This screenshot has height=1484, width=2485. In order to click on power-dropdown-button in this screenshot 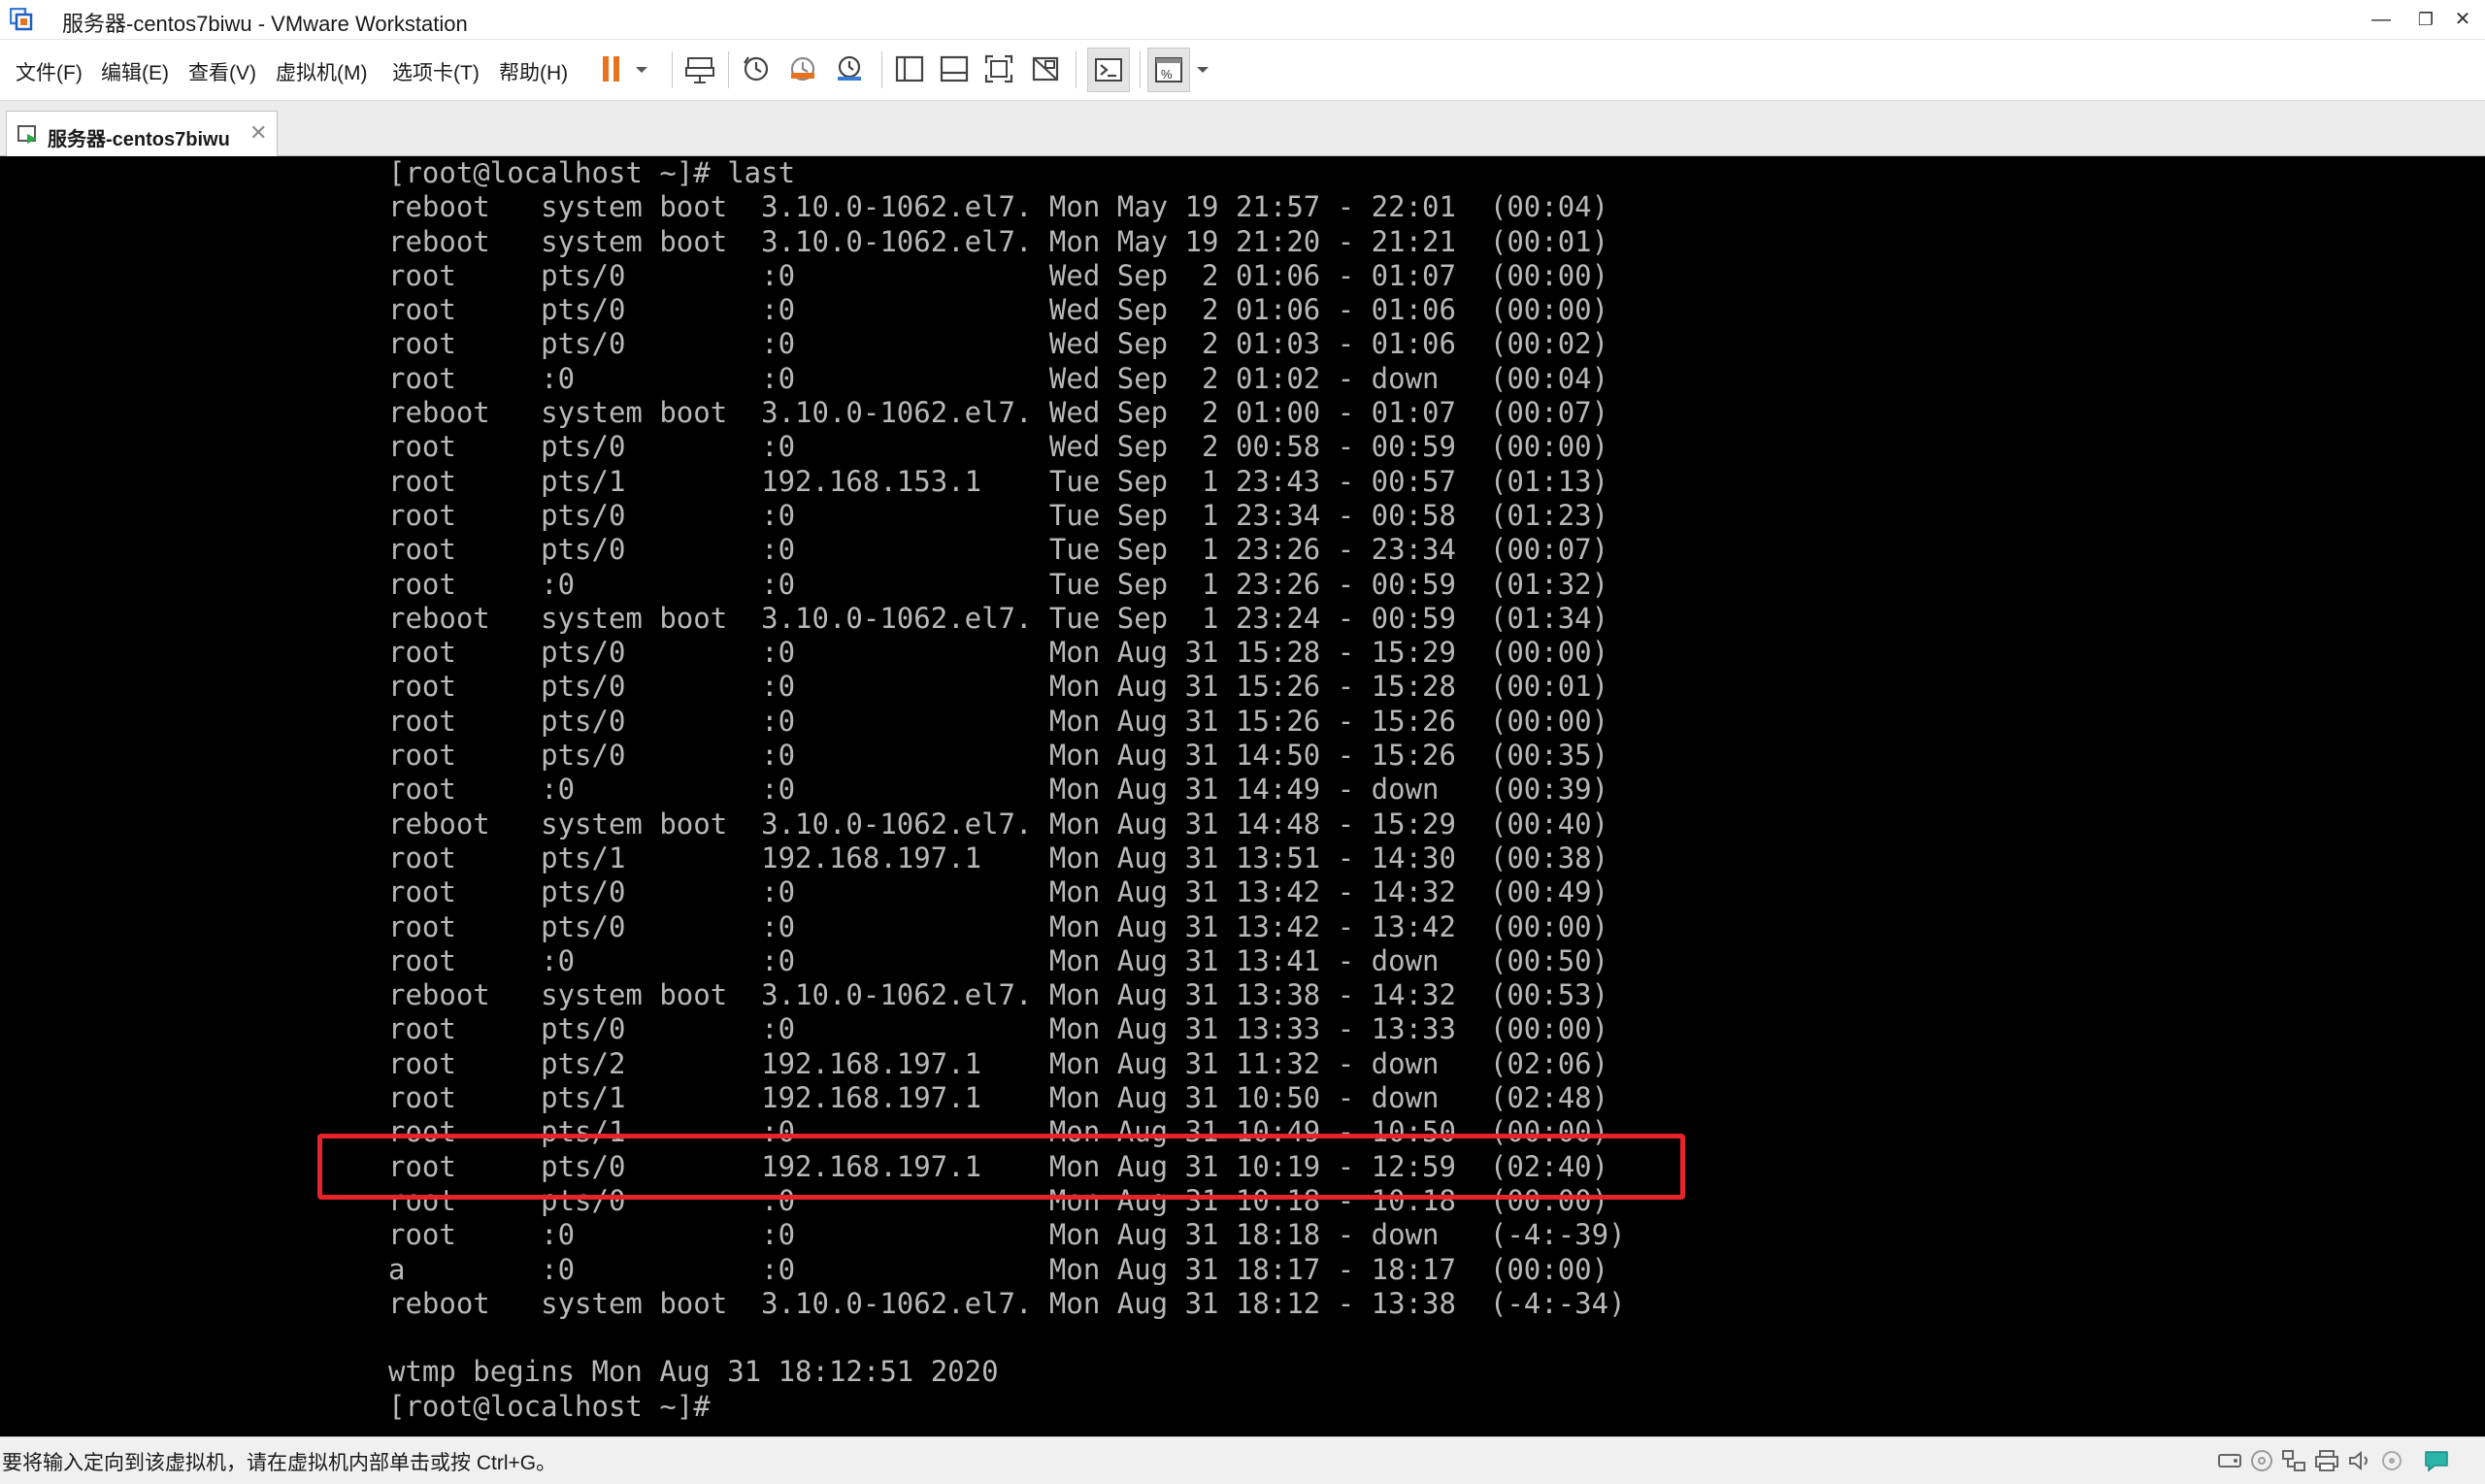, I will do `click(640, 69)`.